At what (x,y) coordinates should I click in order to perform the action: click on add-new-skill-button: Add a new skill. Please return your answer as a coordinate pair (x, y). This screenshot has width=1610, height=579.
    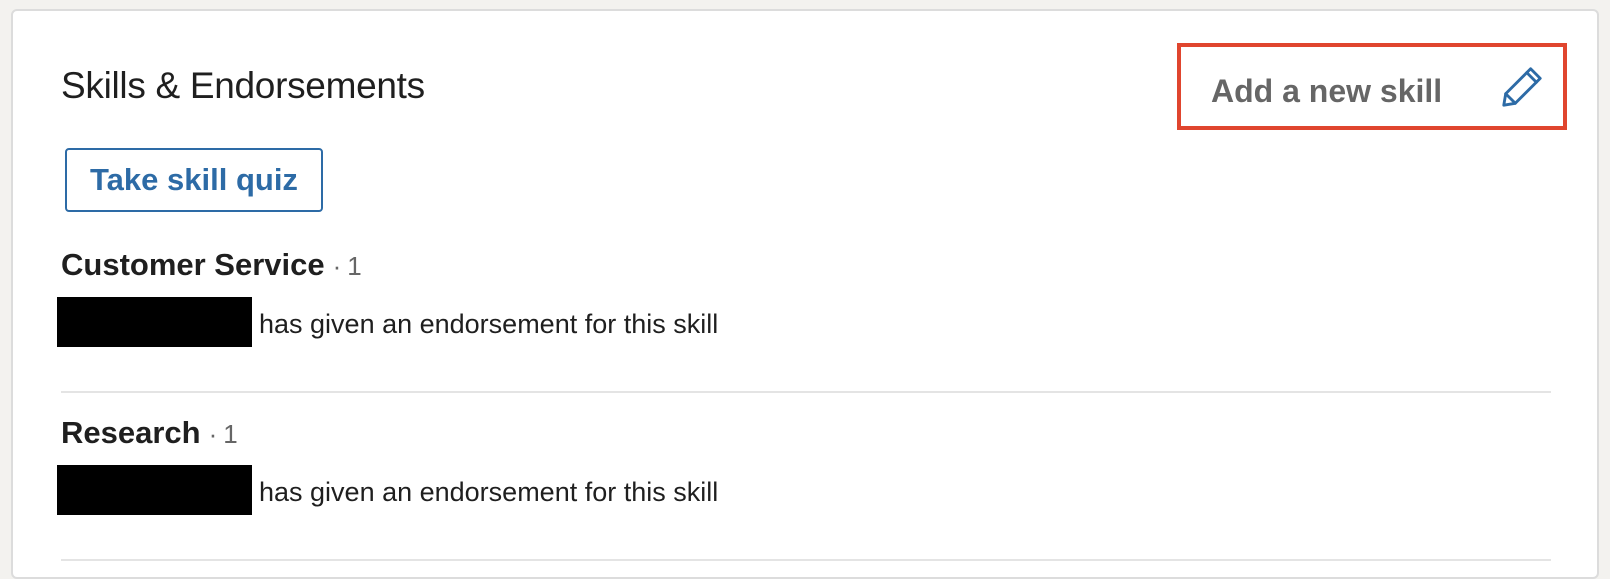
    Looking at the image, I should click on (1372, 86).